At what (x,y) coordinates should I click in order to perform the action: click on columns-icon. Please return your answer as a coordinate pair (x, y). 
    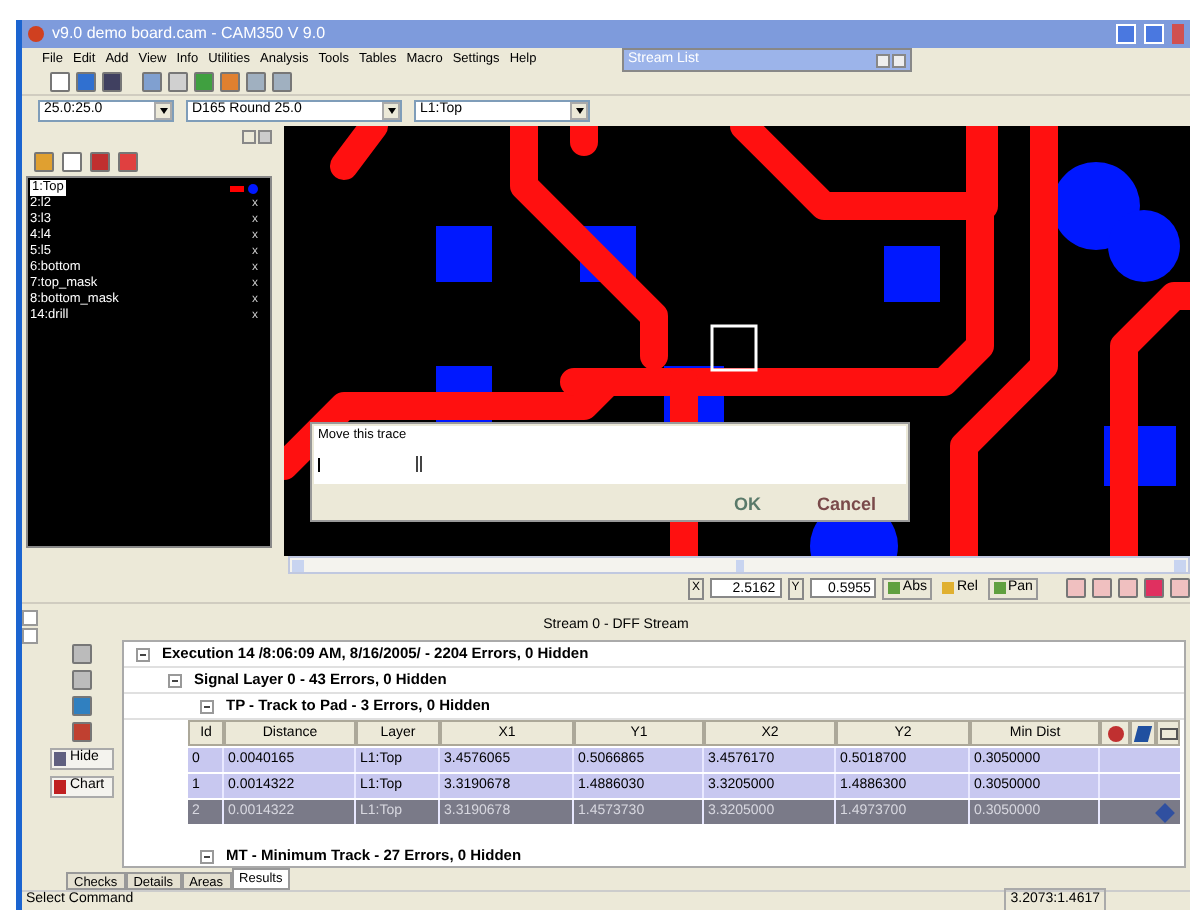
    Looking at the image, I should click on (1168, 733).